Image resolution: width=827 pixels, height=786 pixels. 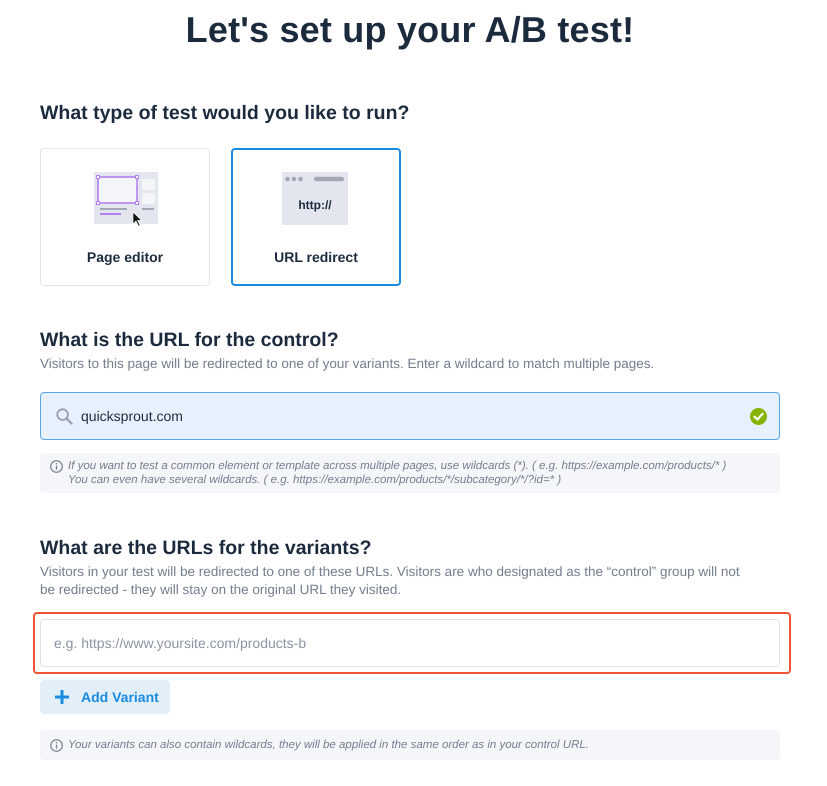 What do you see at coordinates (348, 364) in the screenshot?
I see `section-description: Visitors to this page will be redirected to one of your variants. Enter a wildcard to match multiple pages.` at bounding box center [348, 364].